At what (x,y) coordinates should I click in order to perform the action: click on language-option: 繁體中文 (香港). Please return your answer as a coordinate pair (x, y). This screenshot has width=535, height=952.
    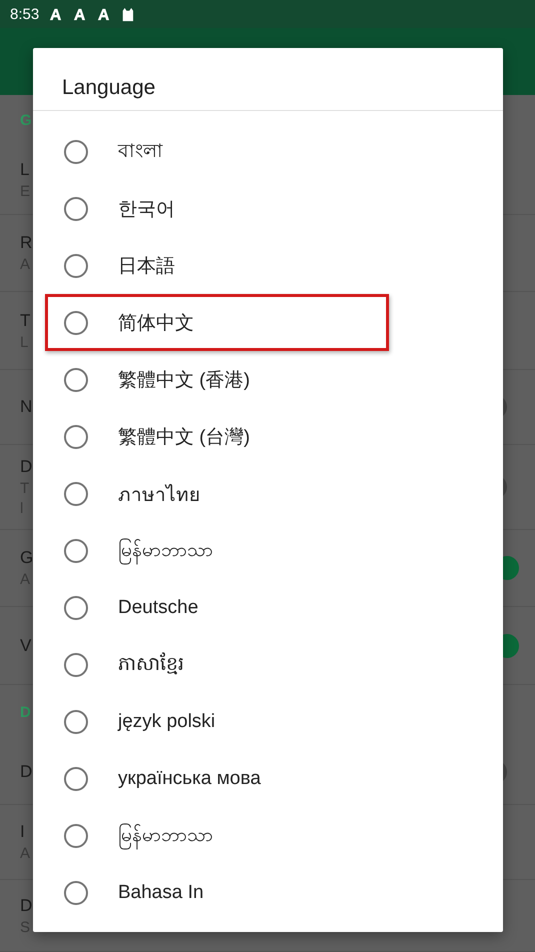
    Looking at the image, I should click on (268, 379).